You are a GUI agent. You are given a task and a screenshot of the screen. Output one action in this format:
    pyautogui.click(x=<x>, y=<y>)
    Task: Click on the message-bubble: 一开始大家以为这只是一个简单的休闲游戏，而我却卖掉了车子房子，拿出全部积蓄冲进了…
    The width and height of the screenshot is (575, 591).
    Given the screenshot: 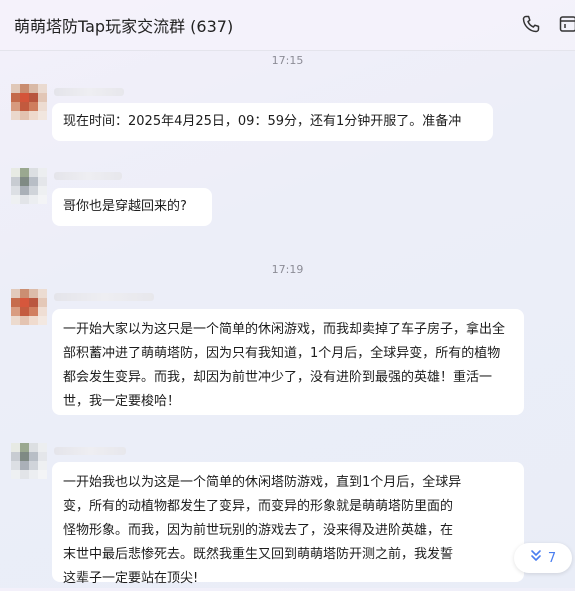 What is the action you would take?
    pyautogui.click(x=288, y=362)
    